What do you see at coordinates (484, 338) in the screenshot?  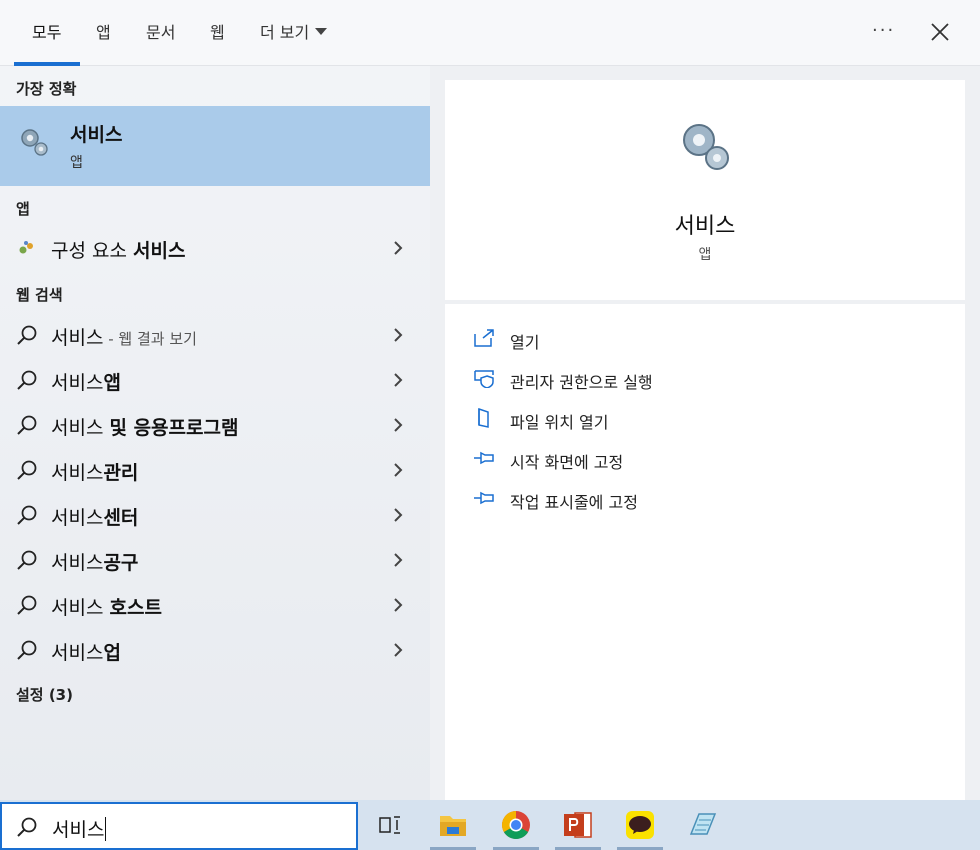 I see `open-icon` at bounding box center [484, 338].